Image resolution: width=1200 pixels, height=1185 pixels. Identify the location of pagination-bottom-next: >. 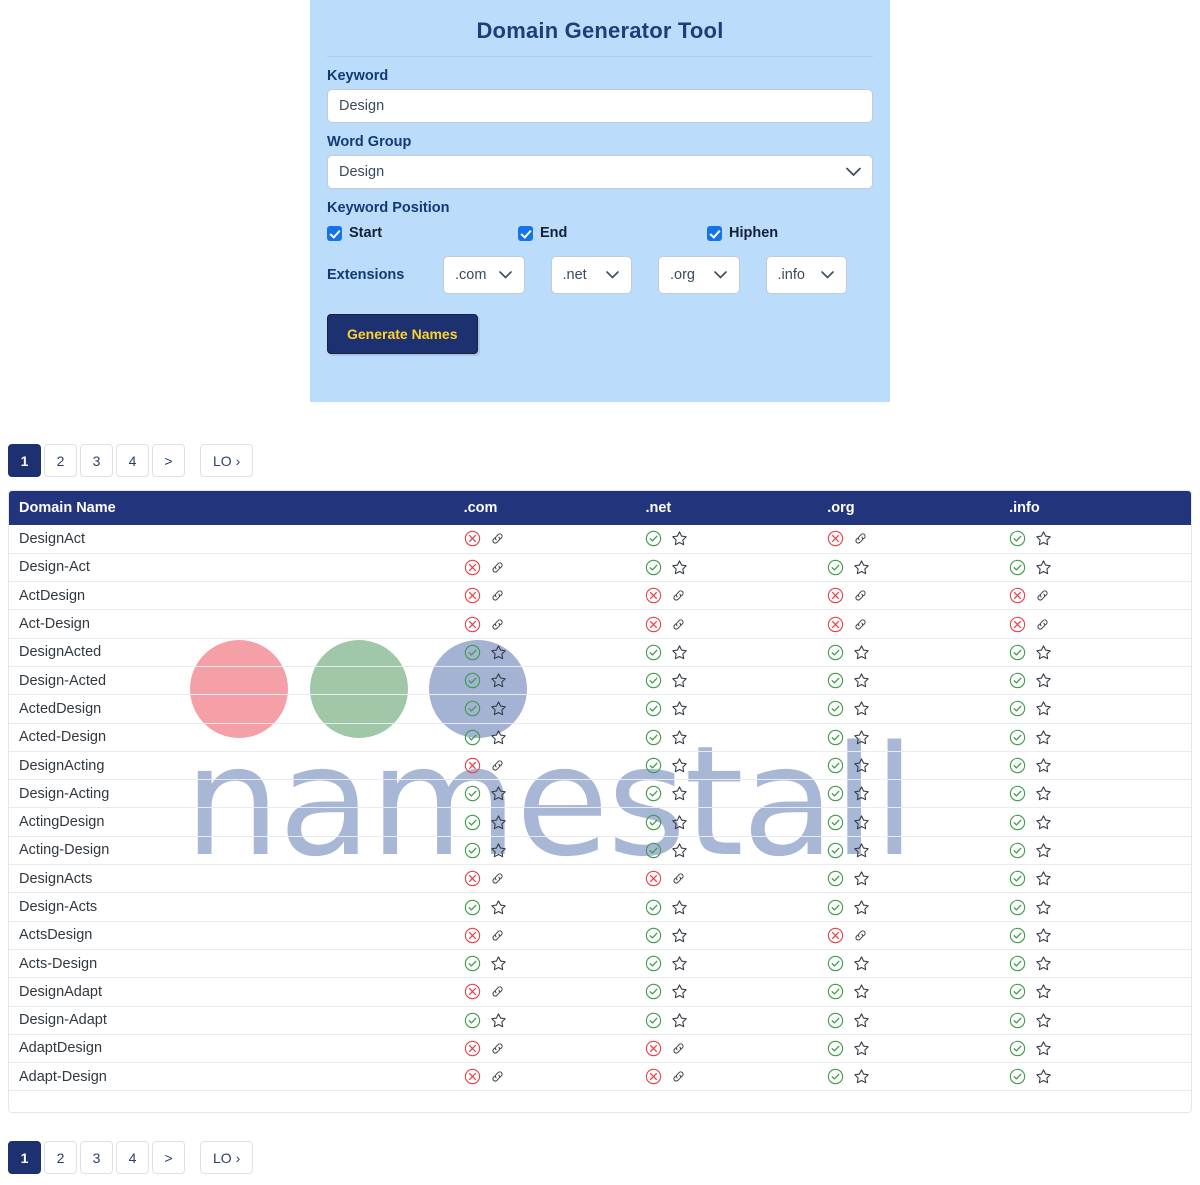
(168, 1157).